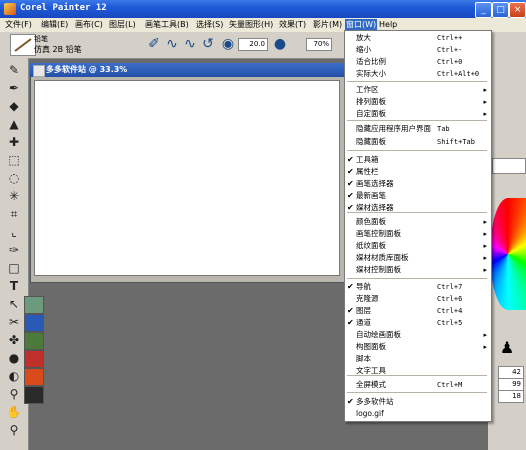  I want to click on menu-item-label: 纸纹面板, so click(371, 245).